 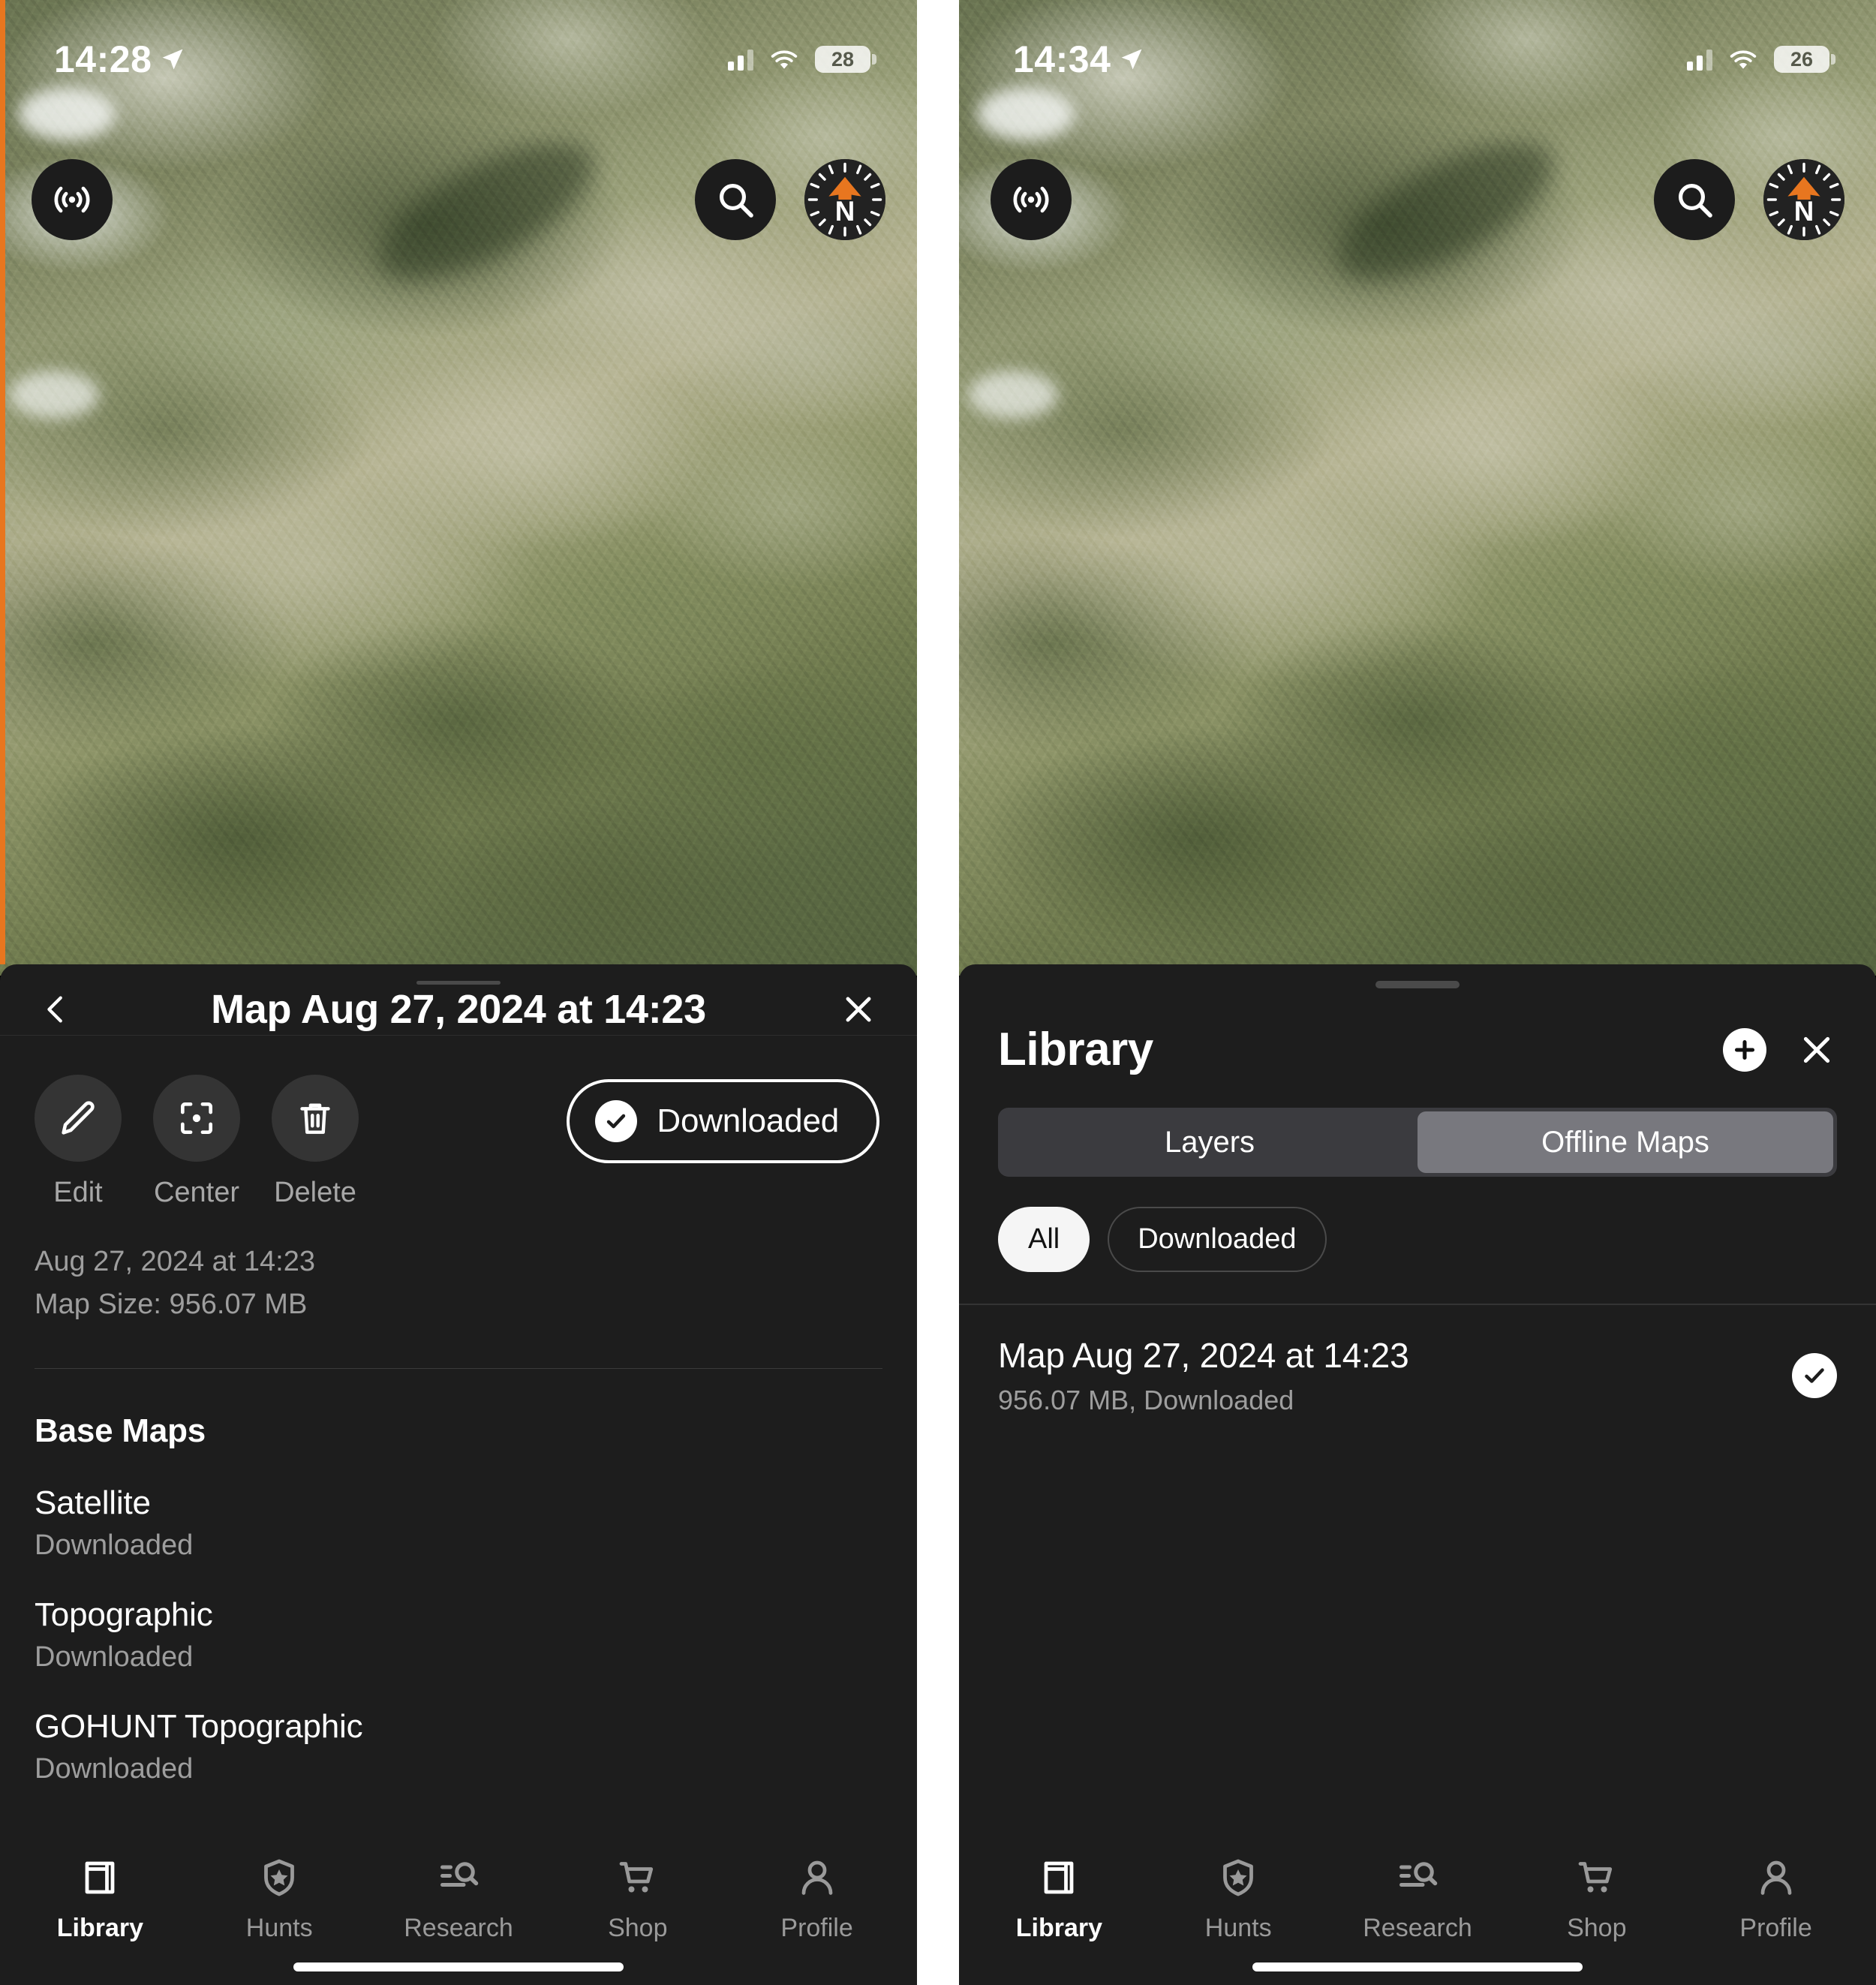 What do you see at coordinates (175, 1262) in the screenshot?
I see `map-created-date: Aug 27, 2024 at 14:23` at bounding box center [175, 1262].